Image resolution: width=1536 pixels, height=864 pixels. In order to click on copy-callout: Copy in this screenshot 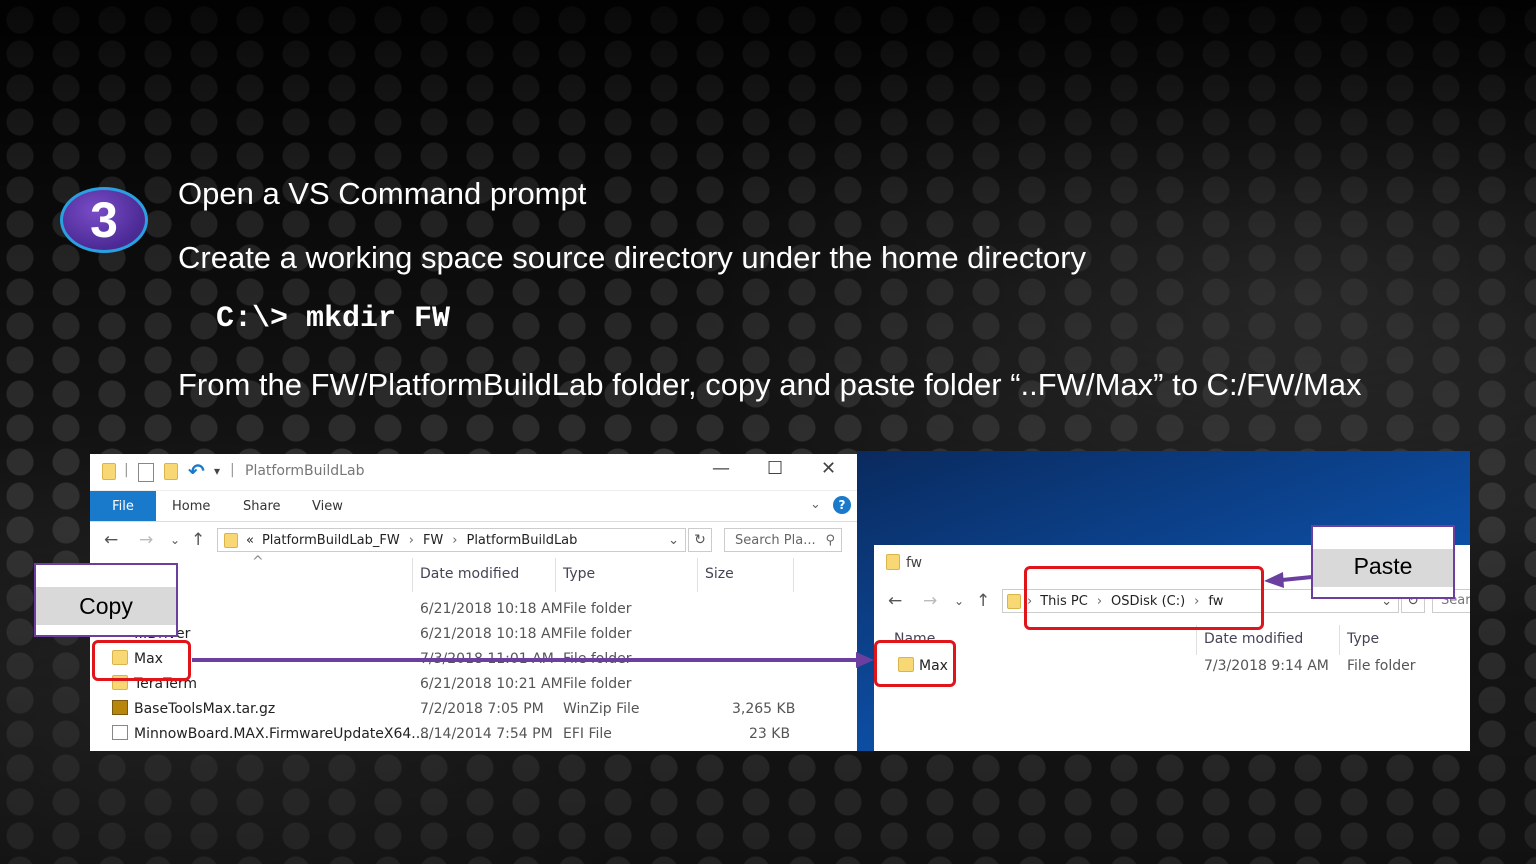, I will do `click(106, 600)`.